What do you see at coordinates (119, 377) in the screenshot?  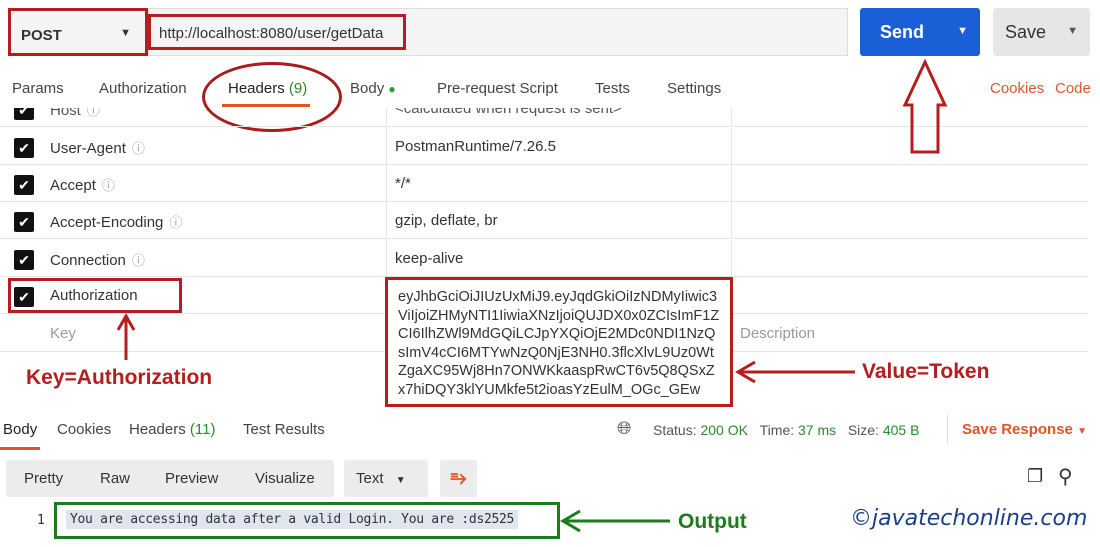 I see `key-annotation: Key=Authorization` at bounding box center [119, 377].